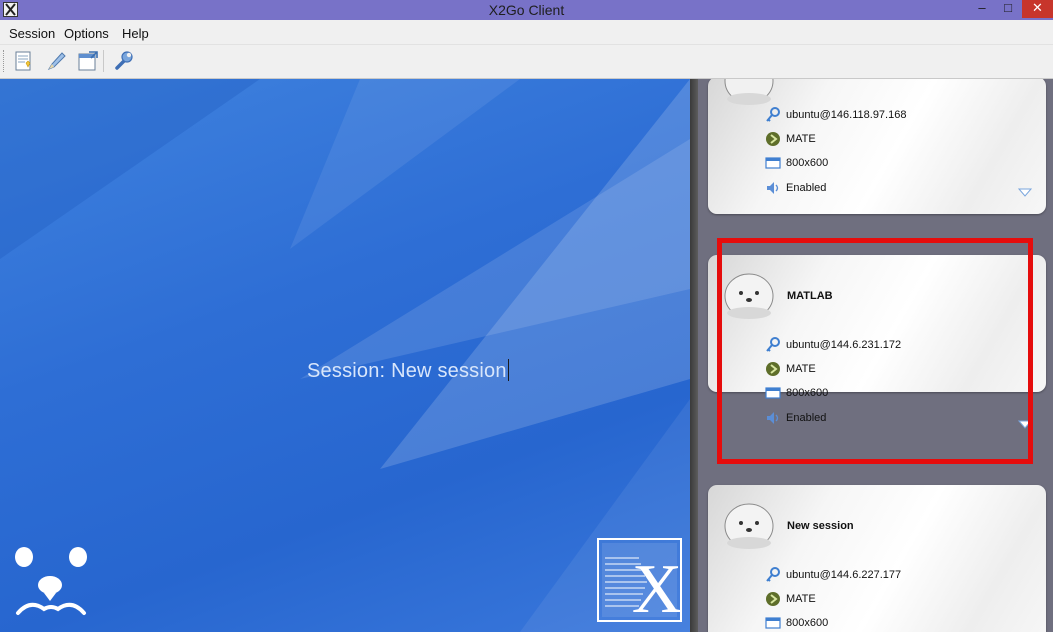  What do you see at coordinates (56, 61) in the screenshot?
I see `edit-session-icon` at bounding box center [56, 61].